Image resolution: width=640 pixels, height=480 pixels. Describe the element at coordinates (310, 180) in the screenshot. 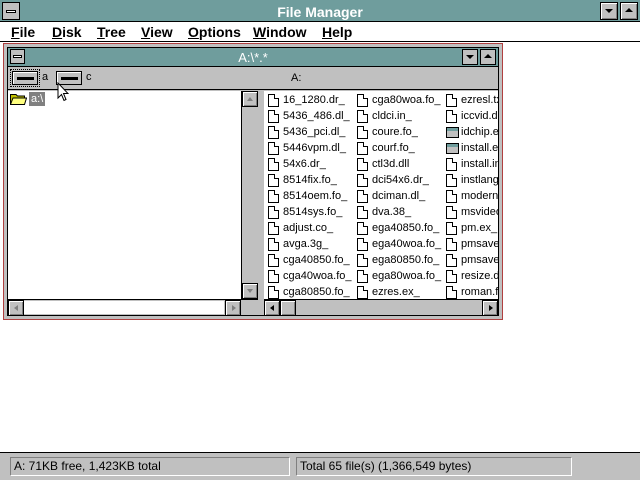

I see `file-name: 8514fix.fo_` at that location.